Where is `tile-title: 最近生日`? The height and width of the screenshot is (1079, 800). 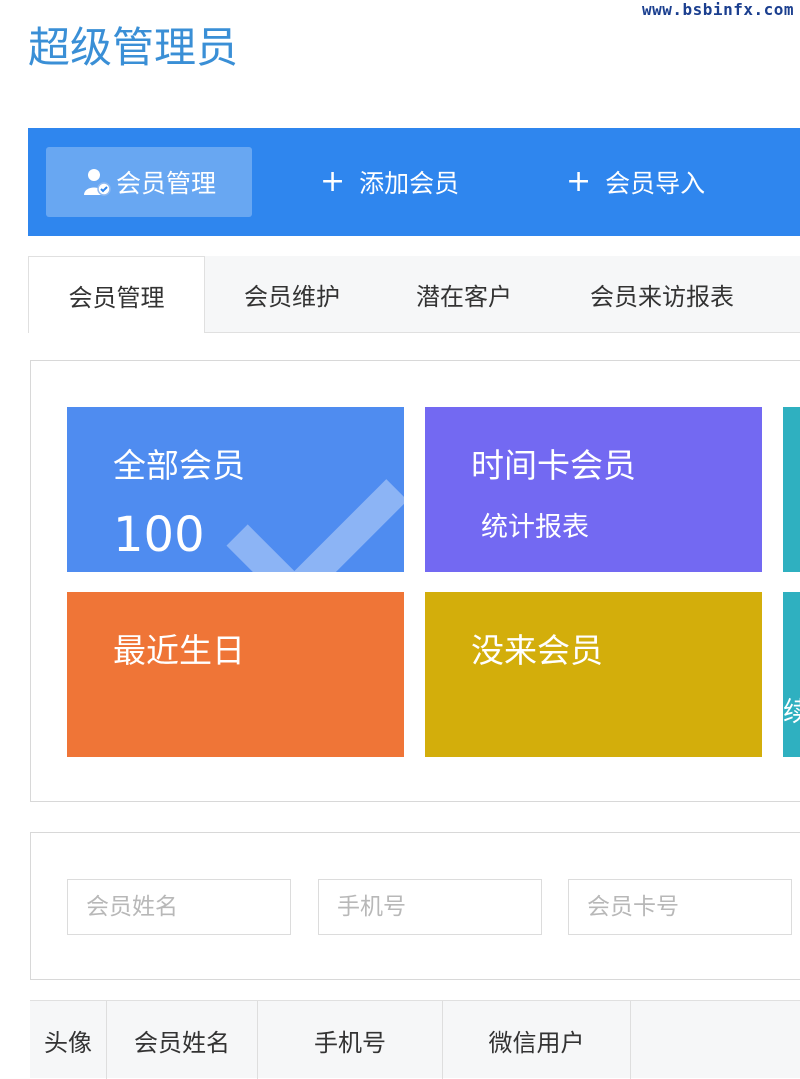 tile-title: 最近生日 is located at coordinates (179, 650).